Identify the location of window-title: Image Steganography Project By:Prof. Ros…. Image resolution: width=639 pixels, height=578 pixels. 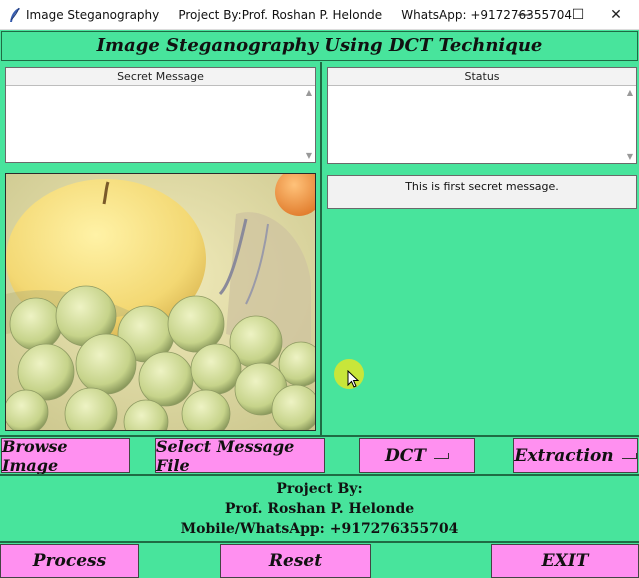
(299, 15).